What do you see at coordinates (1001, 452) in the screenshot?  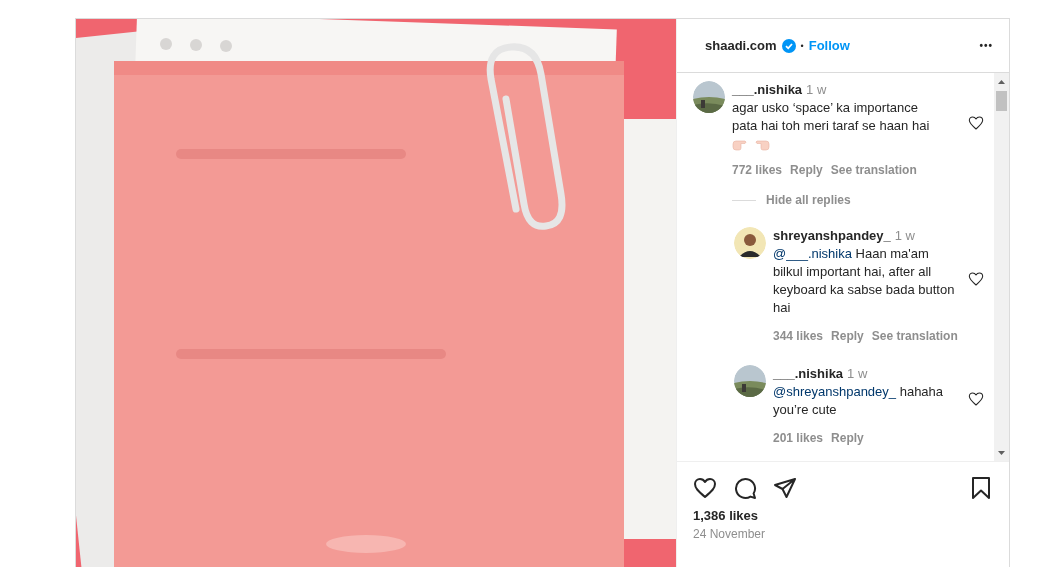 I see `scroll-down-arrow-icon` at bounding box center [1001, 452].